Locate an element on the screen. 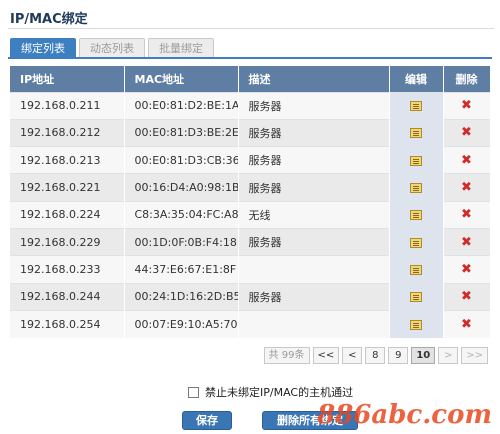 This screenshot has height=434, width=500. mac-cell: 00:E0:81:D3:BE:2E is located at coordinates (181, 132).